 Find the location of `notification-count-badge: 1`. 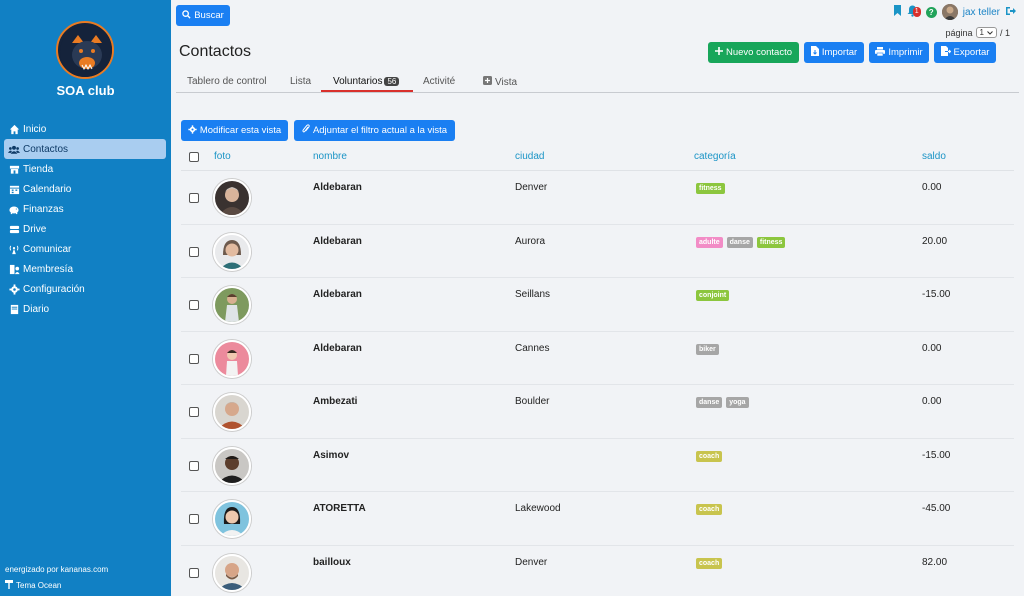

notification-count-badge: 1 is located at coordinates (916, 12).